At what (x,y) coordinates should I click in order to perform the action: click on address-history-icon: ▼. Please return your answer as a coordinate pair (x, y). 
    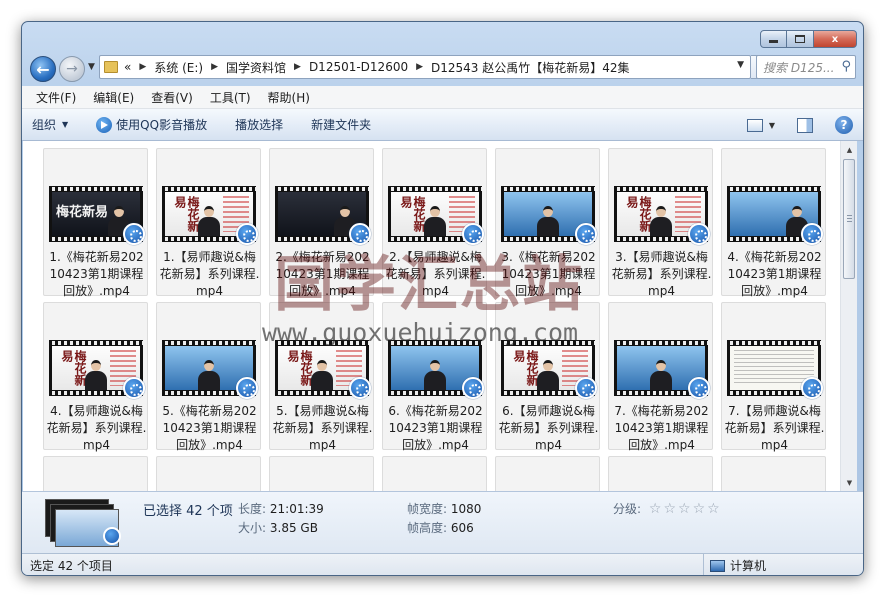
    Looking at the image, I should click on (740, 65).